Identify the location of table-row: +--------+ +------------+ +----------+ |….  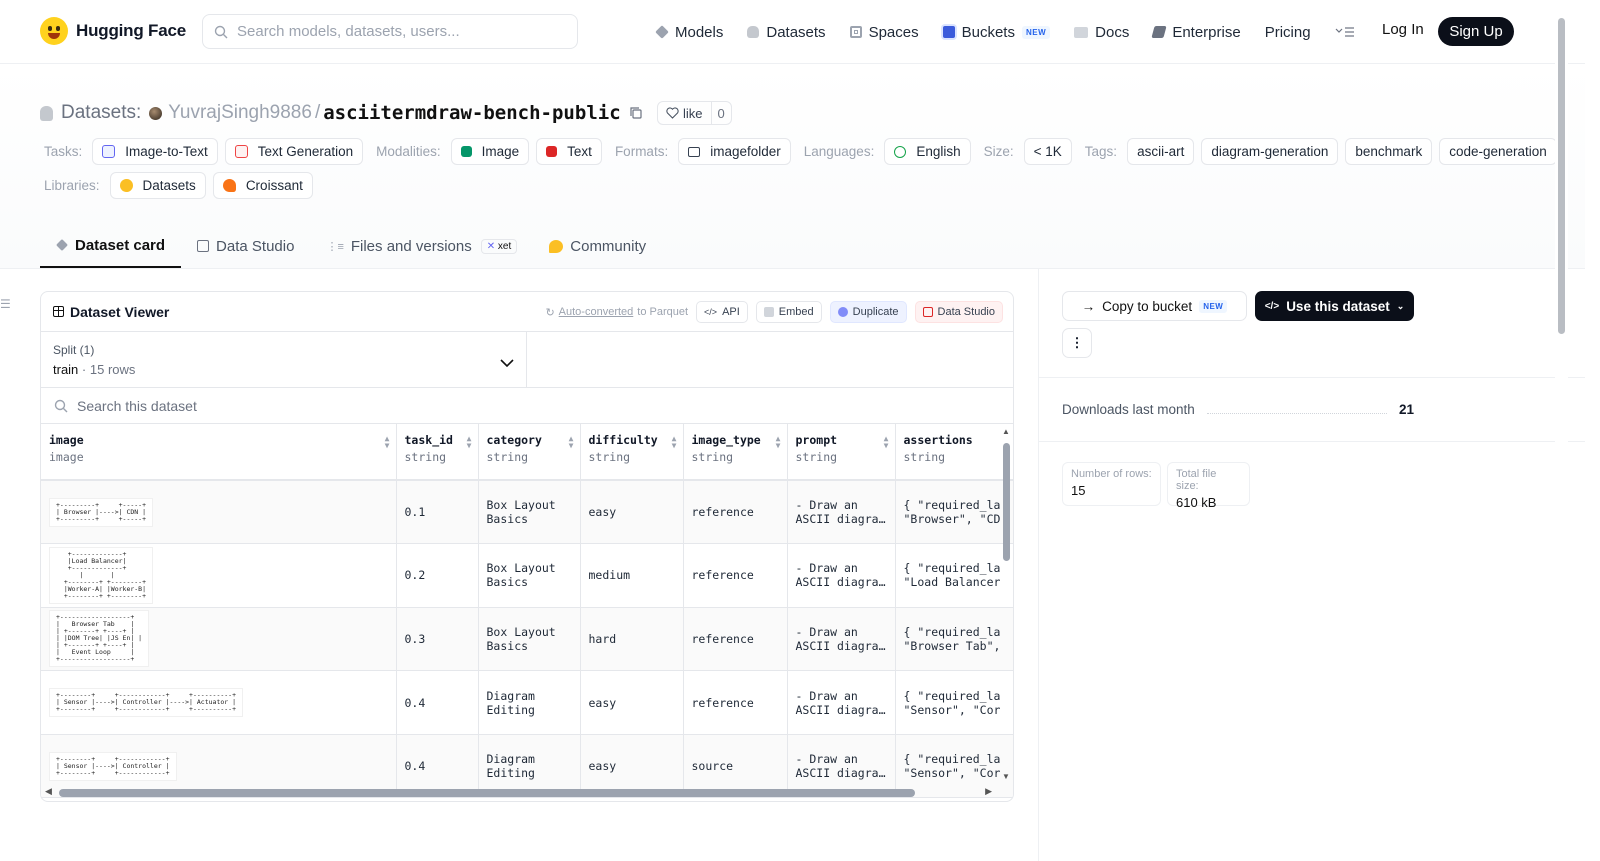
(527, 702).